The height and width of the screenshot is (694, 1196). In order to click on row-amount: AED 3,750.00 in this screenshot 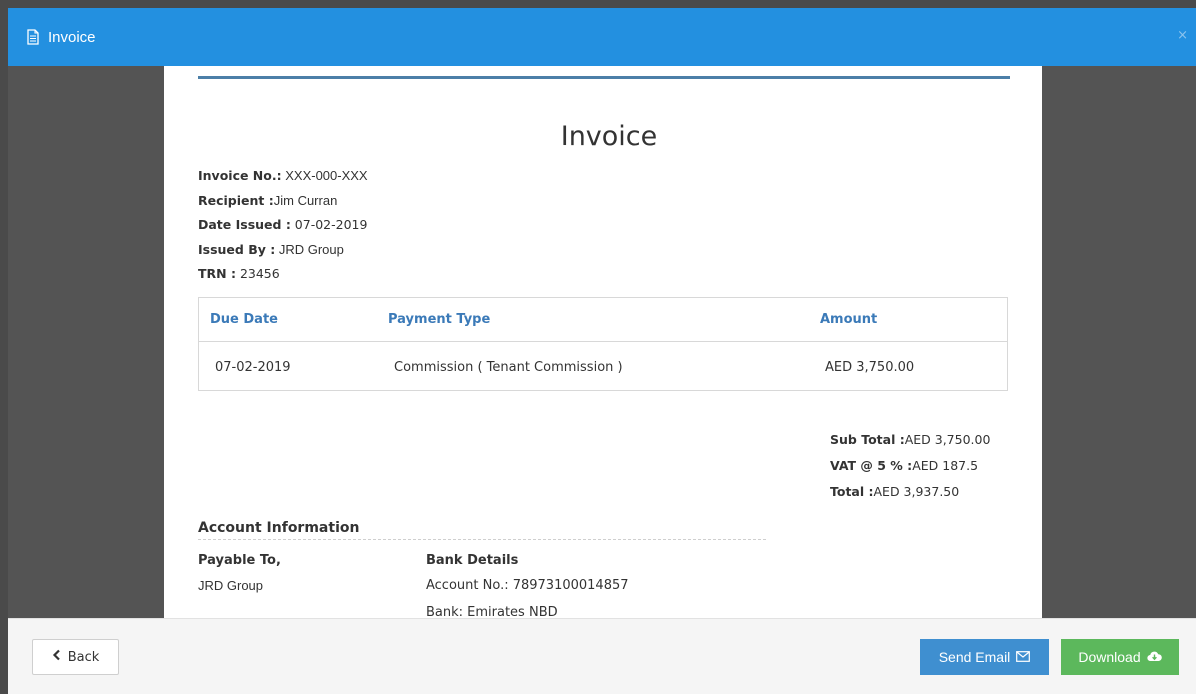, I will do `click(870, 367)`.